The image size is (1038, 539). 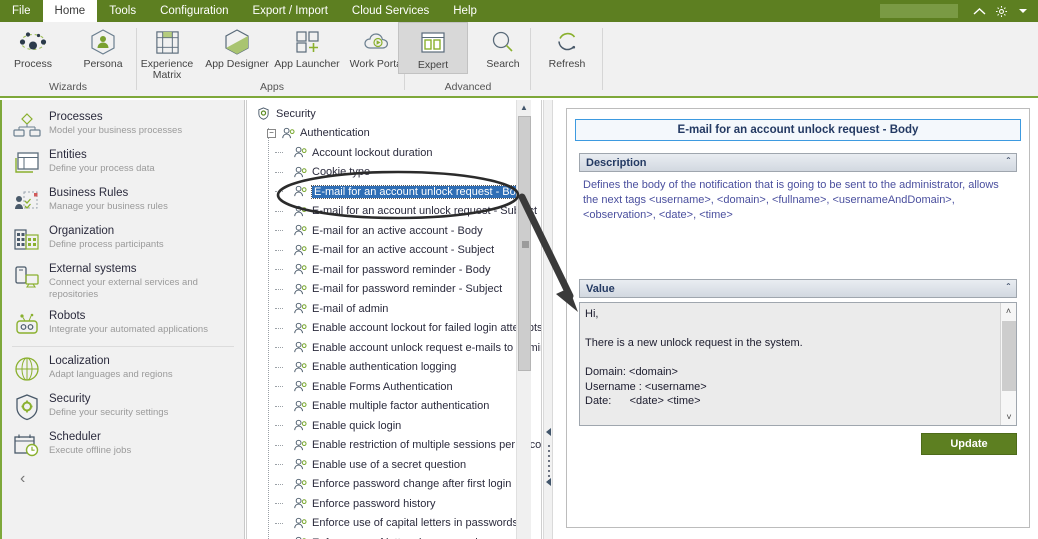 I want to click on menubar-right-controls, so click(x=959, y=11).